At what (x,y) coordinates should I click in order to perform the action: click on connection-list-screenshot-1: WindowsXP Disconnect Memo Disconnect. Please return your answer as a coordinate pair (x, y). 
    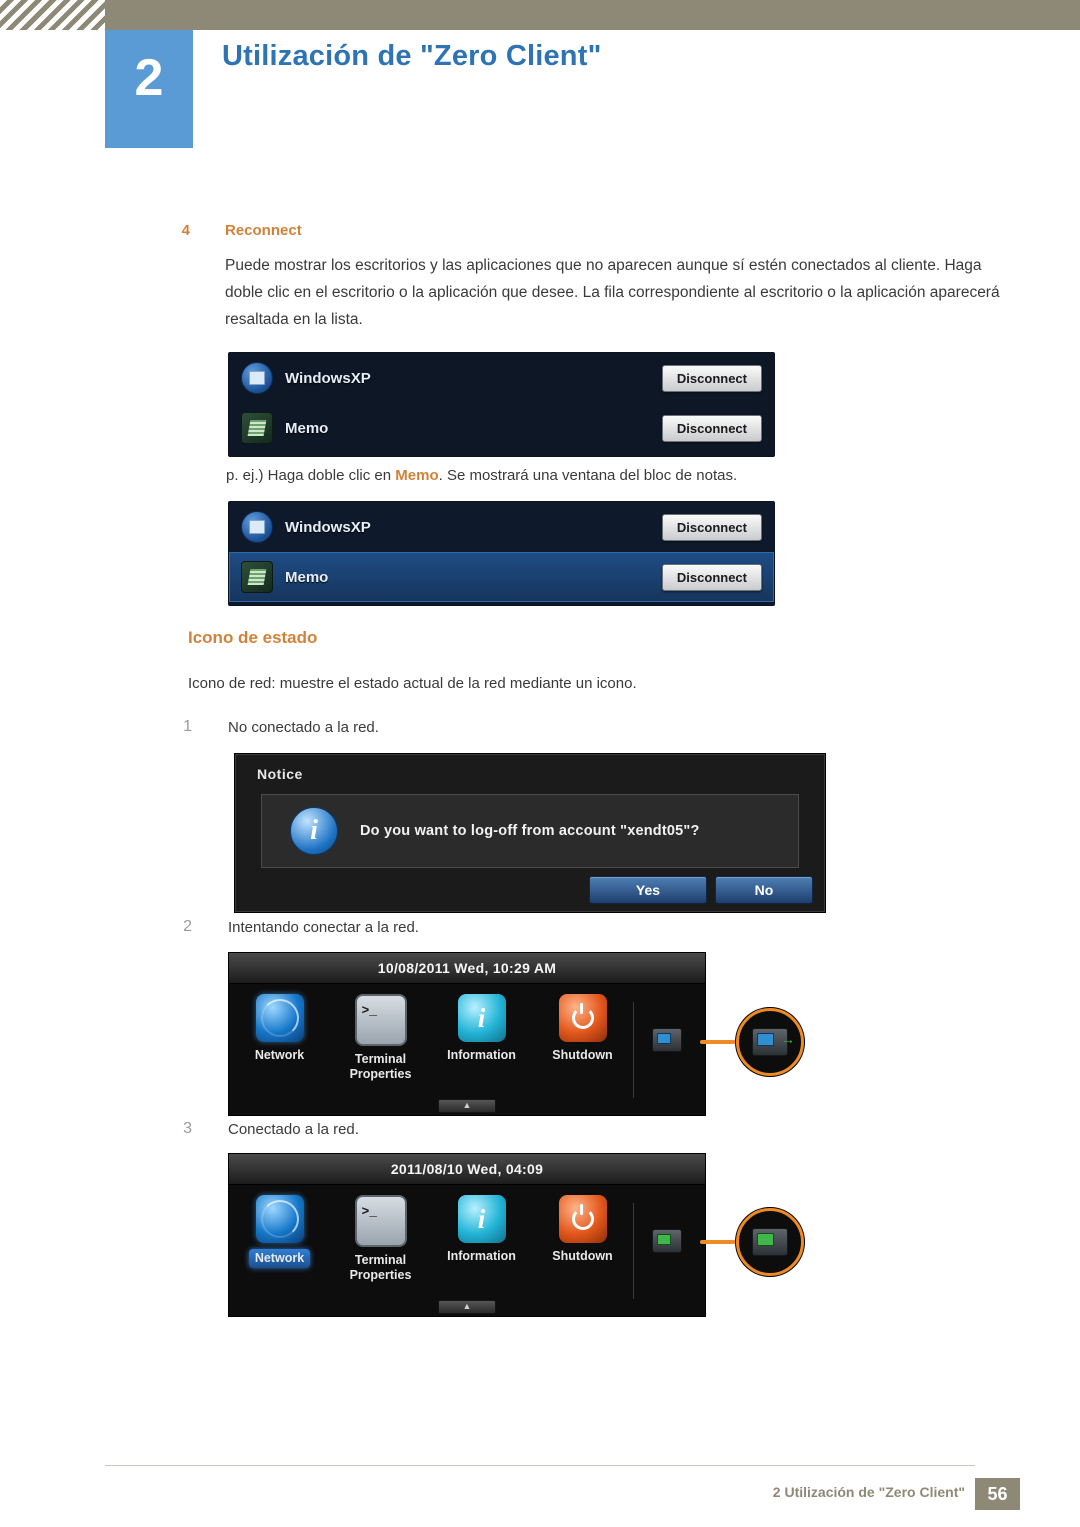
    Looking at the image, I should click on (501, 404).